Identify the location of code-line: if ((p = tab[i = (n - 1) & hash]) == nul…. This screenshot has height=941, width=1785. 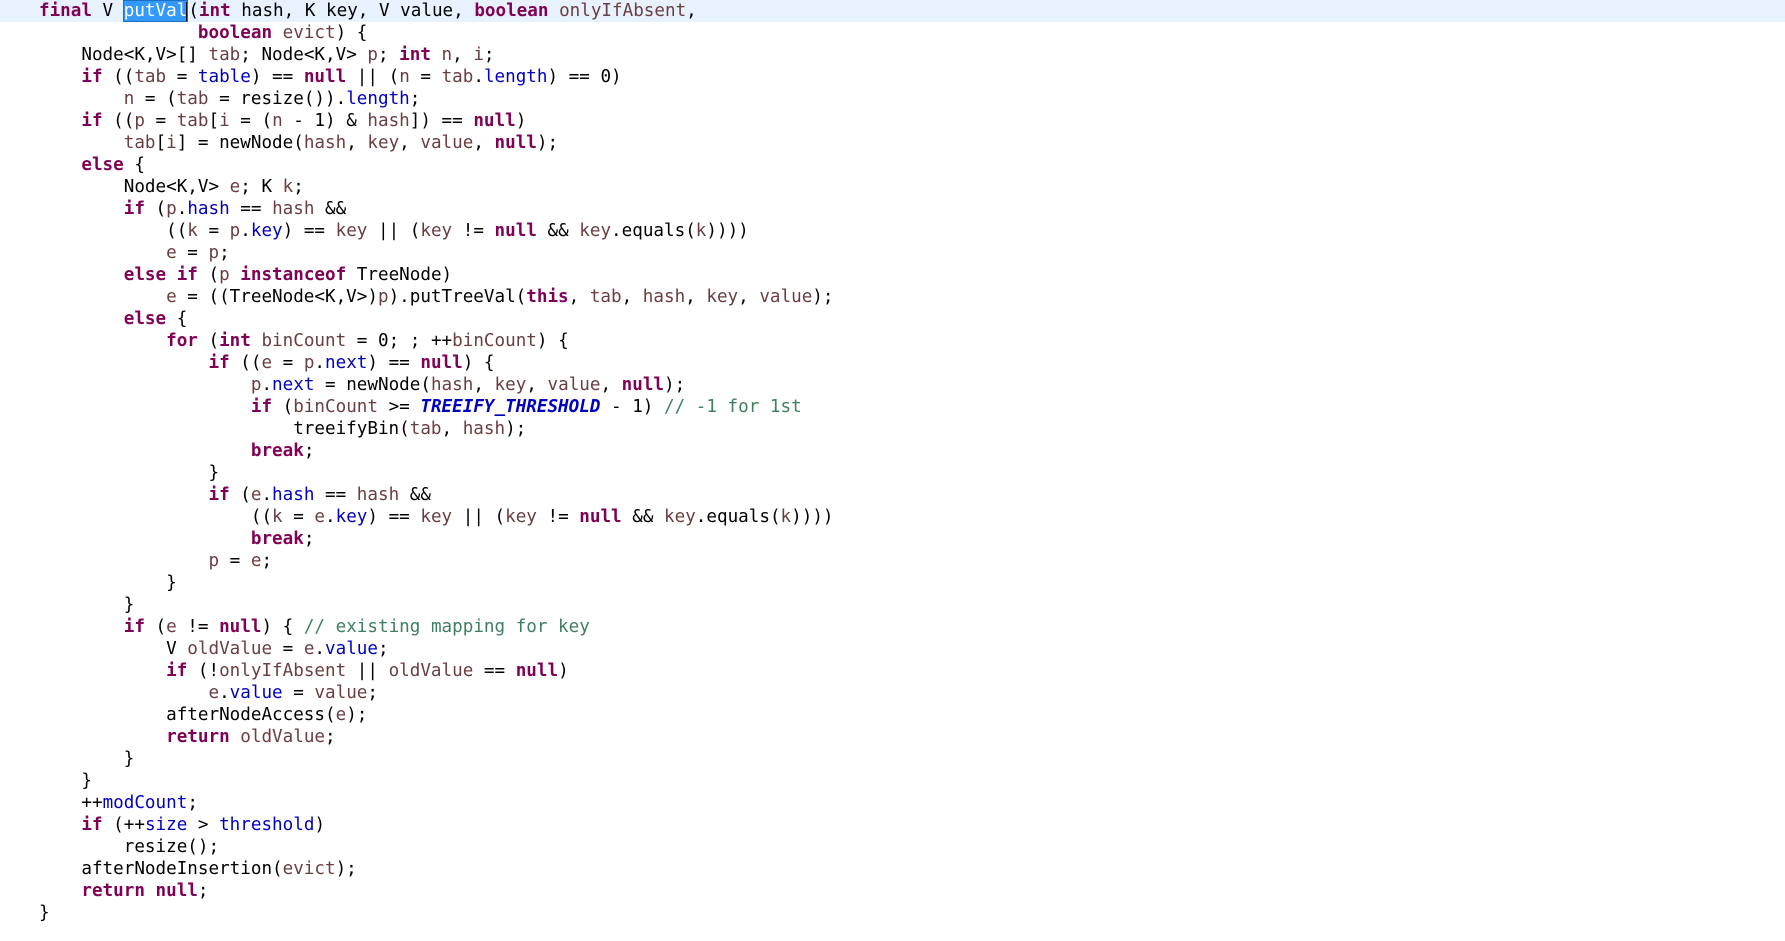
(892, 121).